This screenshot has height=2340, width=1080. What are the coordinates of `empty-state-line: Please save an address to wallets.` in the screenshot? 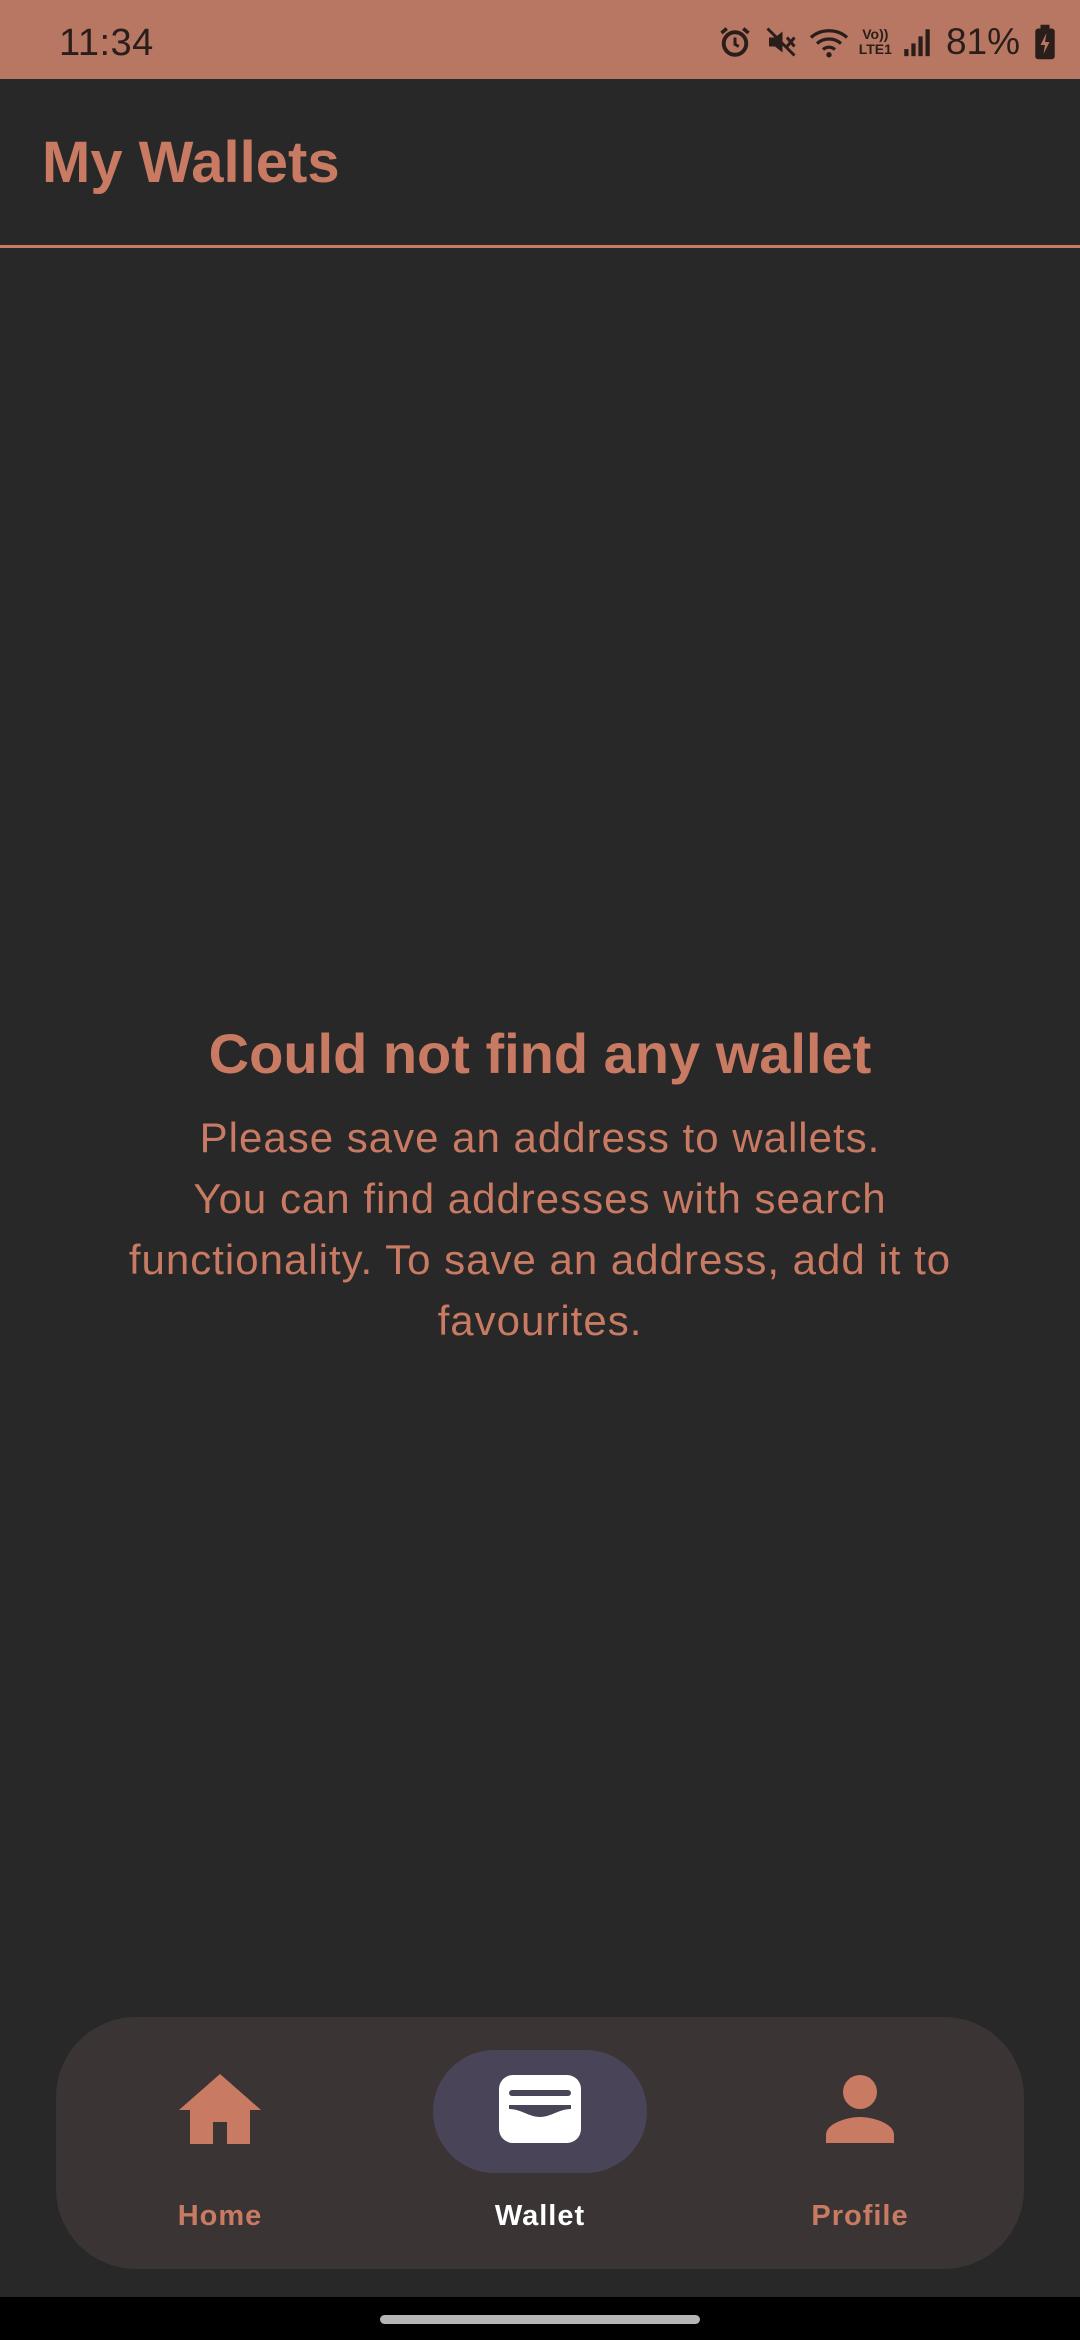 It's located at (540, 1137).